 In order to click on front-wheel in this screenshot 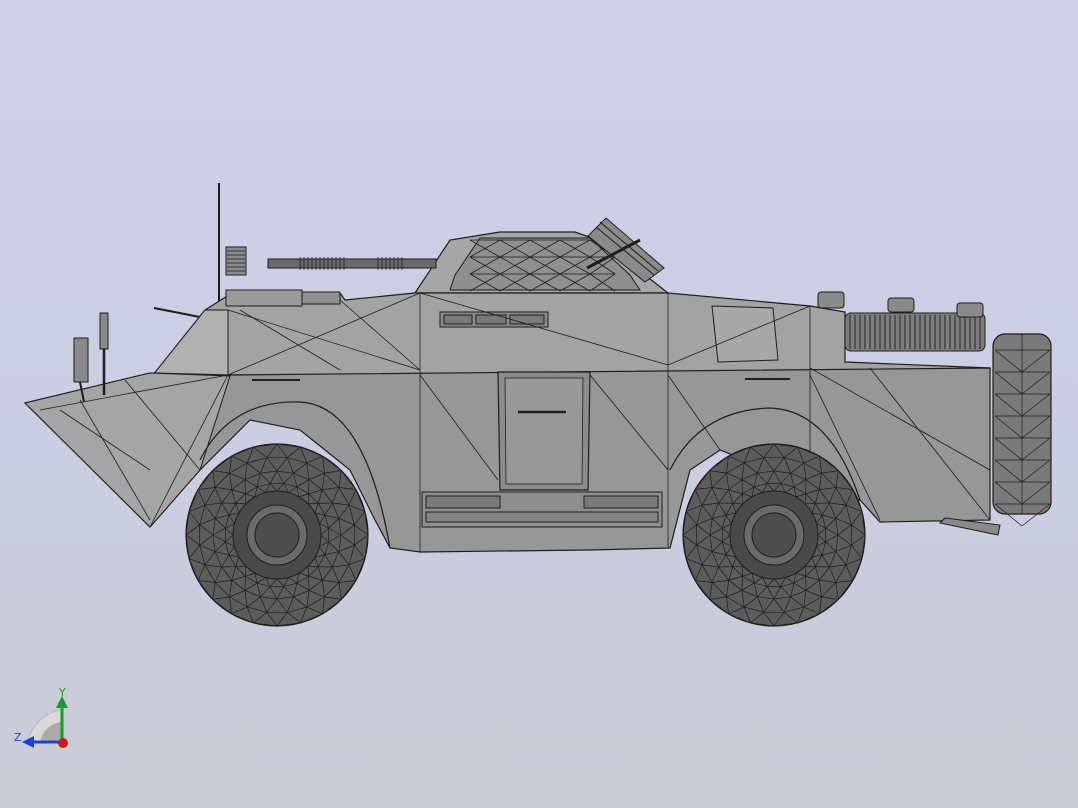, I will do `click(277, 535)`.